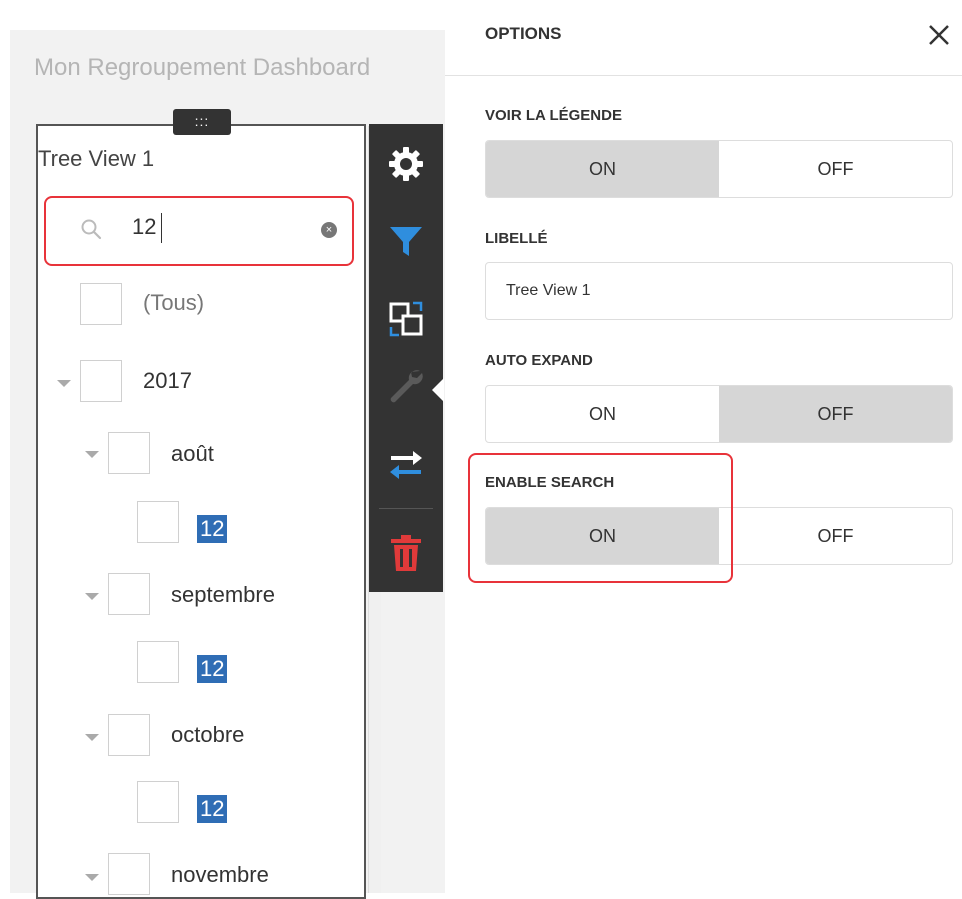 The image size is (962, 899). I want to click on show-legend-off: OFF, so click(835, 169).